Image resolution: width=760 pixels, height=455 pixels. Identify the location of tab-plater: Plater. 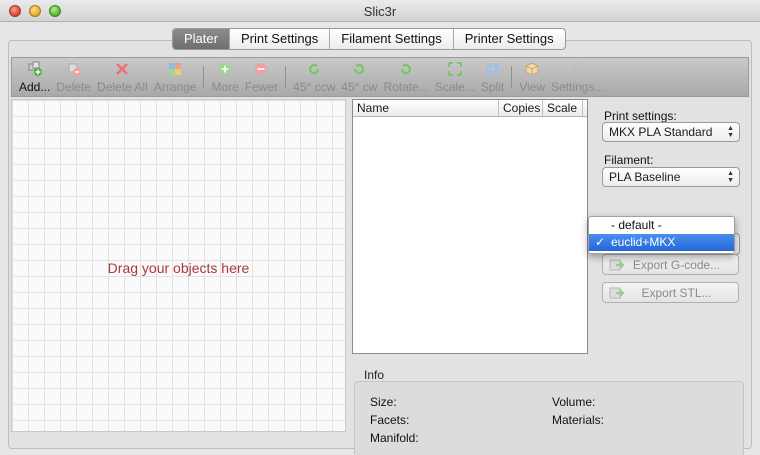
(201, 39).